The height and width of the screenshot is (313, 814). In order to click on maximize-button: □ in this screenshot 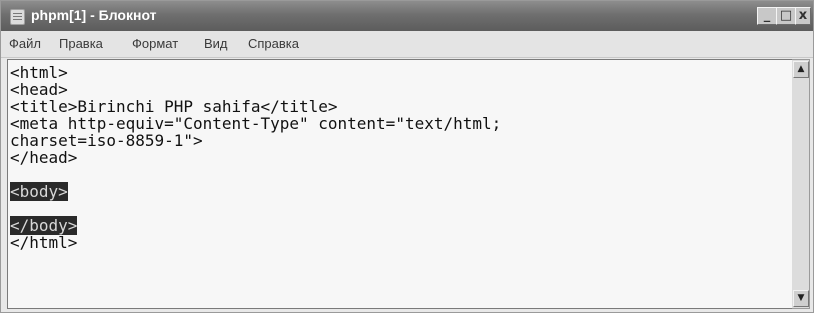, I will do `click(786, 16)`.